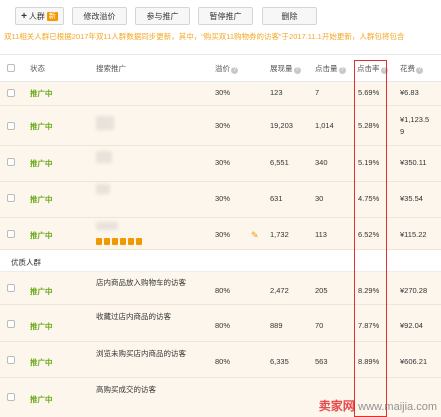 The height and width of the screenshot is (417, 441). I want to click on table-row: 推广中 30% 1,732 113 6.52% ¥115.22, so click(220, 234).